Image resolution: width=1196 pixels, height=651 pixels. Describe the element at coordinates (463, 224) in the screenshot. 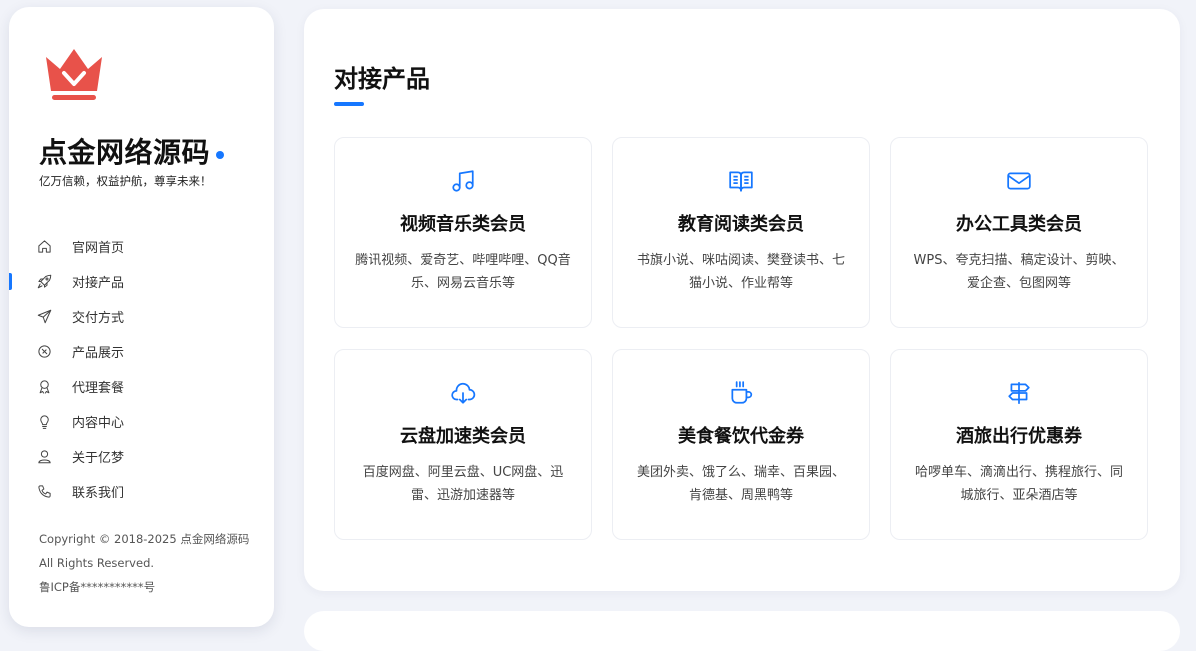

I see `card-title: 视频音乐类会员` at that location.